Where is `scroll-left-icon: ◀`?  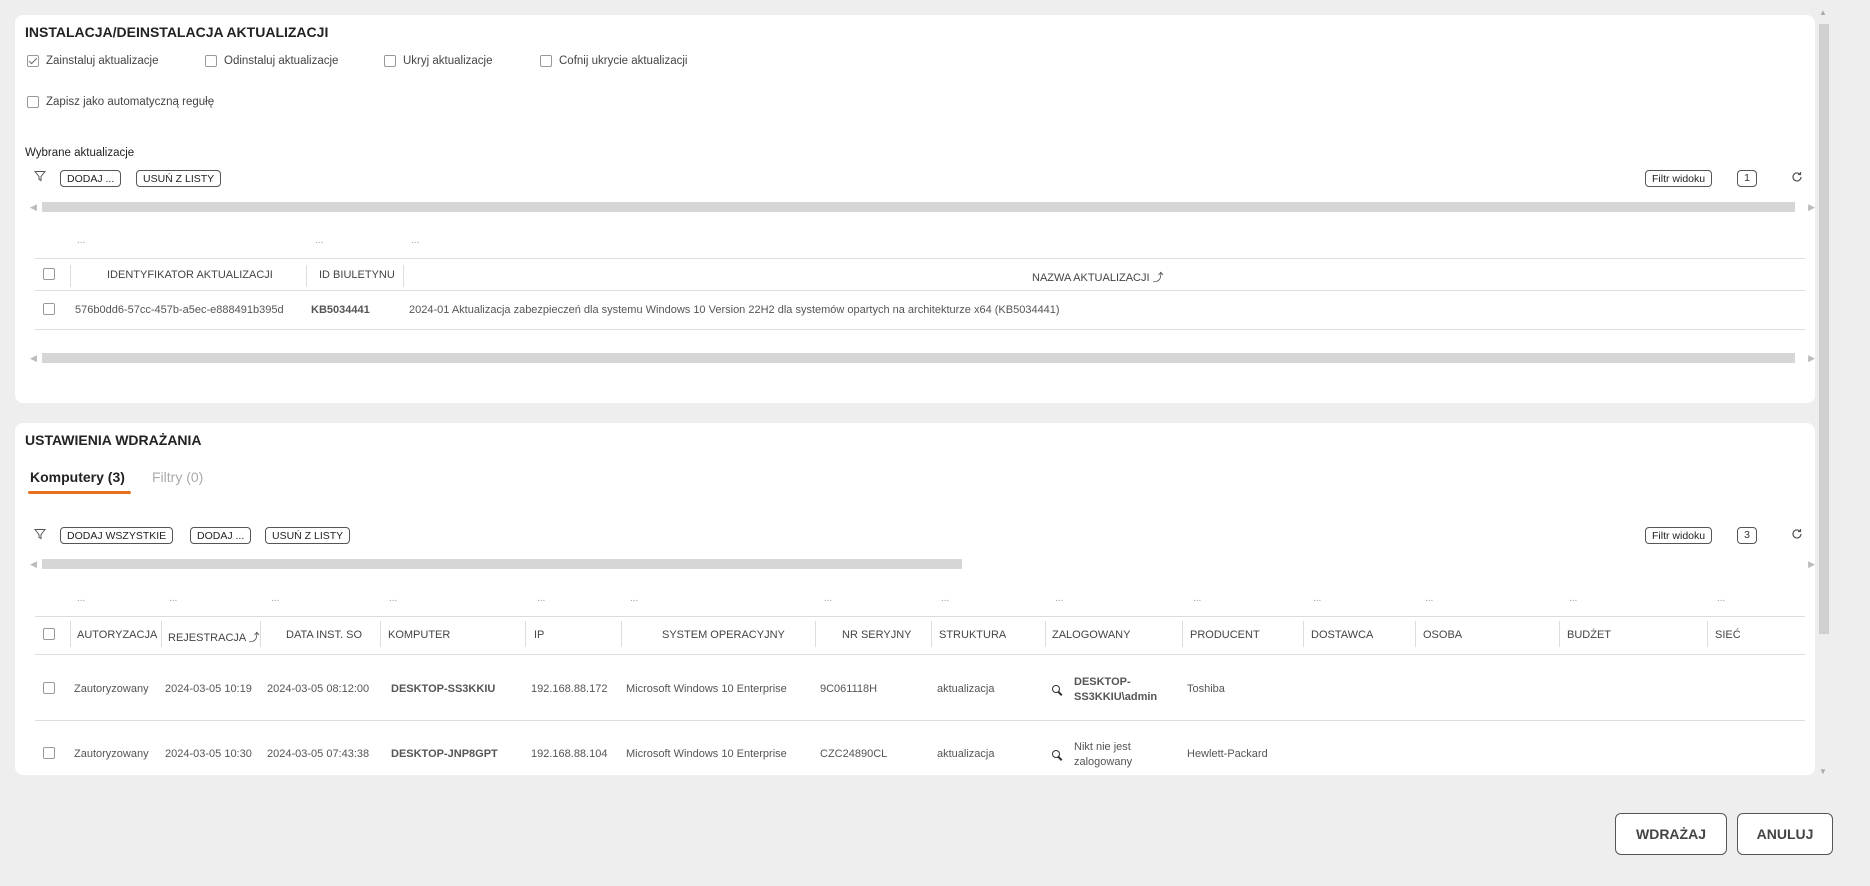
scroll-left-icon: ◀ is located at coordinates (33, 358).